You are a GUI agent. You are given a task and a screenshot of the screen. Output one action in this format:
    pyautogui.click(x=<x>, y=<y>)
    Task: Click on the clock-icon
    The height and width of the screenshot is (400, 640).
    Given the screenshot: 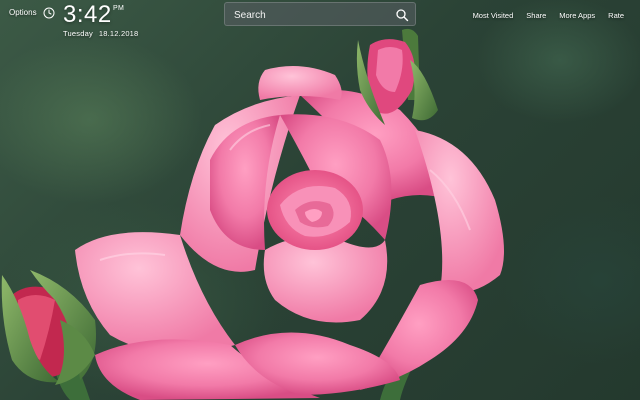 What is the action you would take?
    pyautogui.click(x=49, y=12)
    